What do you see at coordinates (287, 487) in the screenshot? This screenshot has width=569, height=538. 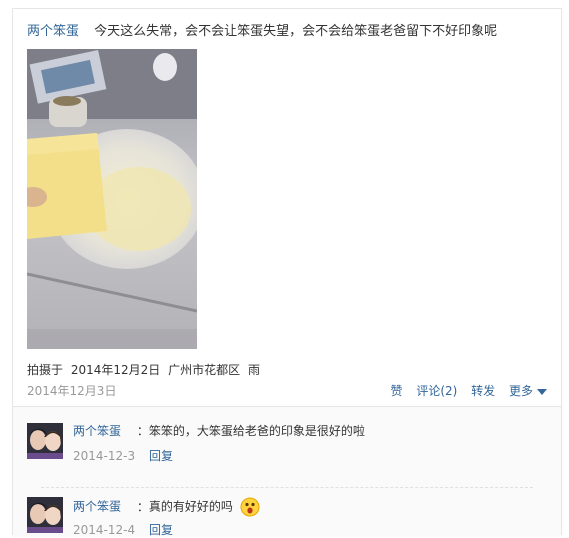 I see `comment-divider` at bounding box center [287, 487].